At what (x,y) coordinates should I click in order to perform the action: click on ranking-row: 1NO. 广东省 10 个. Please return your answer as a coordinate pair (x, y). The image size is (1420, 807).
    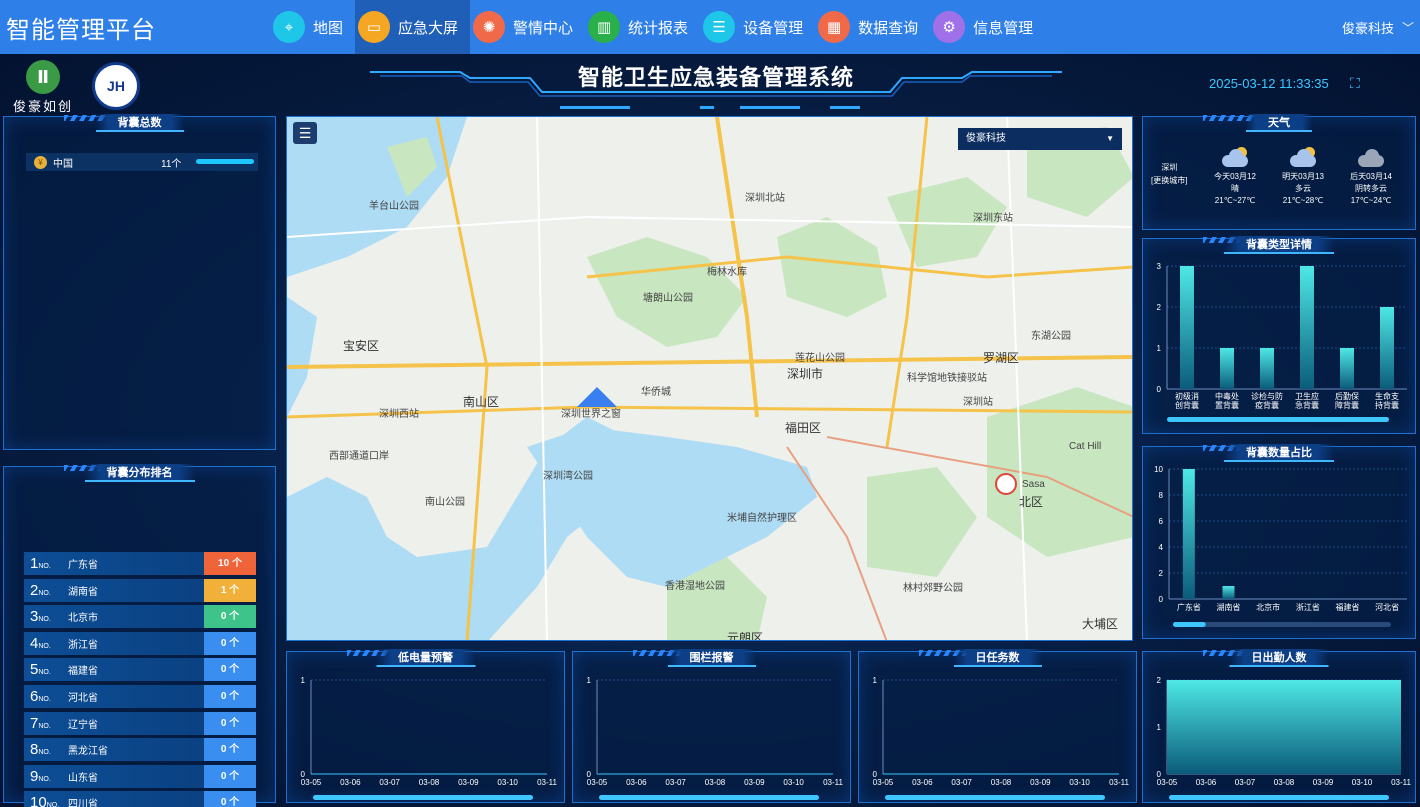
    Looking at the image, I should click on (140, 563).